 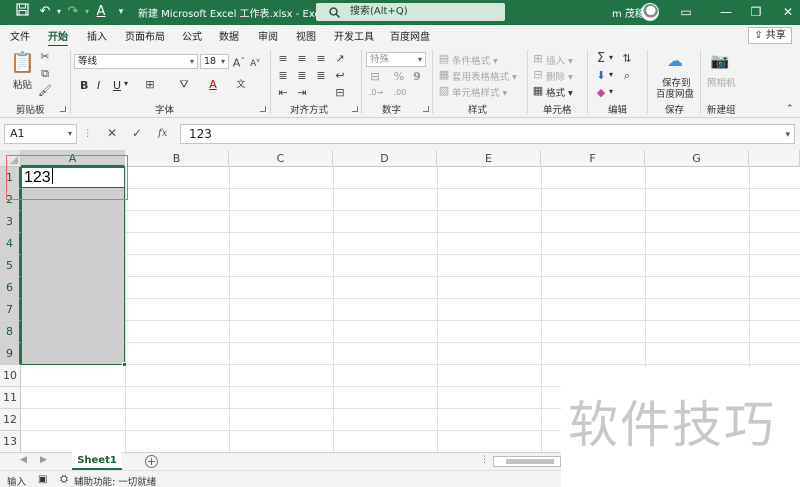 I want to click on camera-icon: 📷, so click(x=720, y=61).